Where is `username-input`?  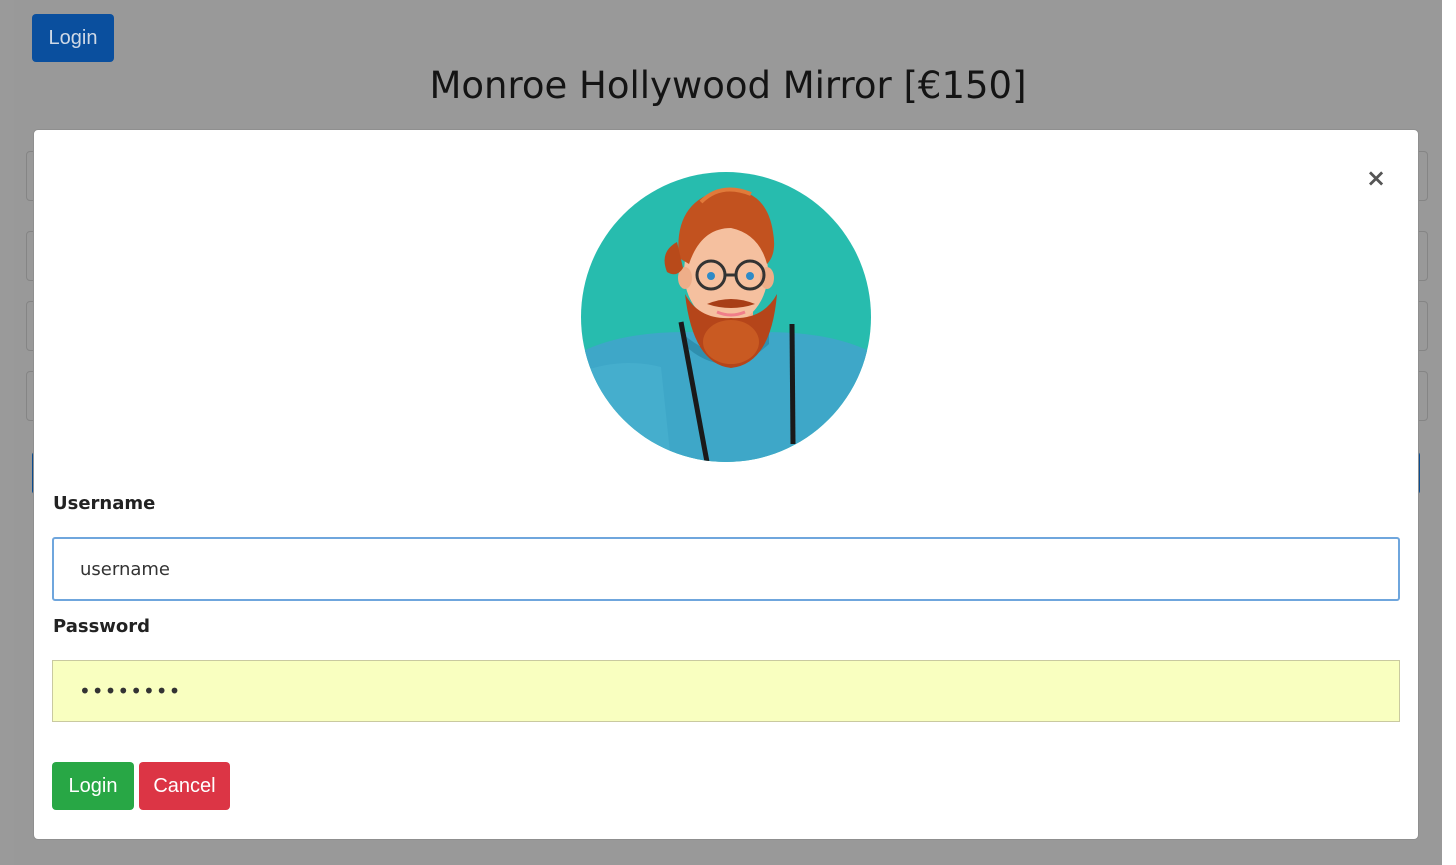 username-input is located at coordinates (726, 569).